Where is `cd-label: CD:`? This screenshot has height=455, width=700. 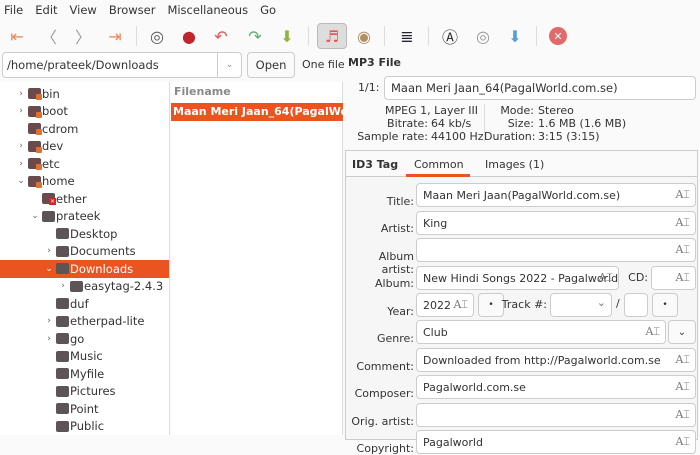 cd-label: CD: is located at coordinates (638, 277).